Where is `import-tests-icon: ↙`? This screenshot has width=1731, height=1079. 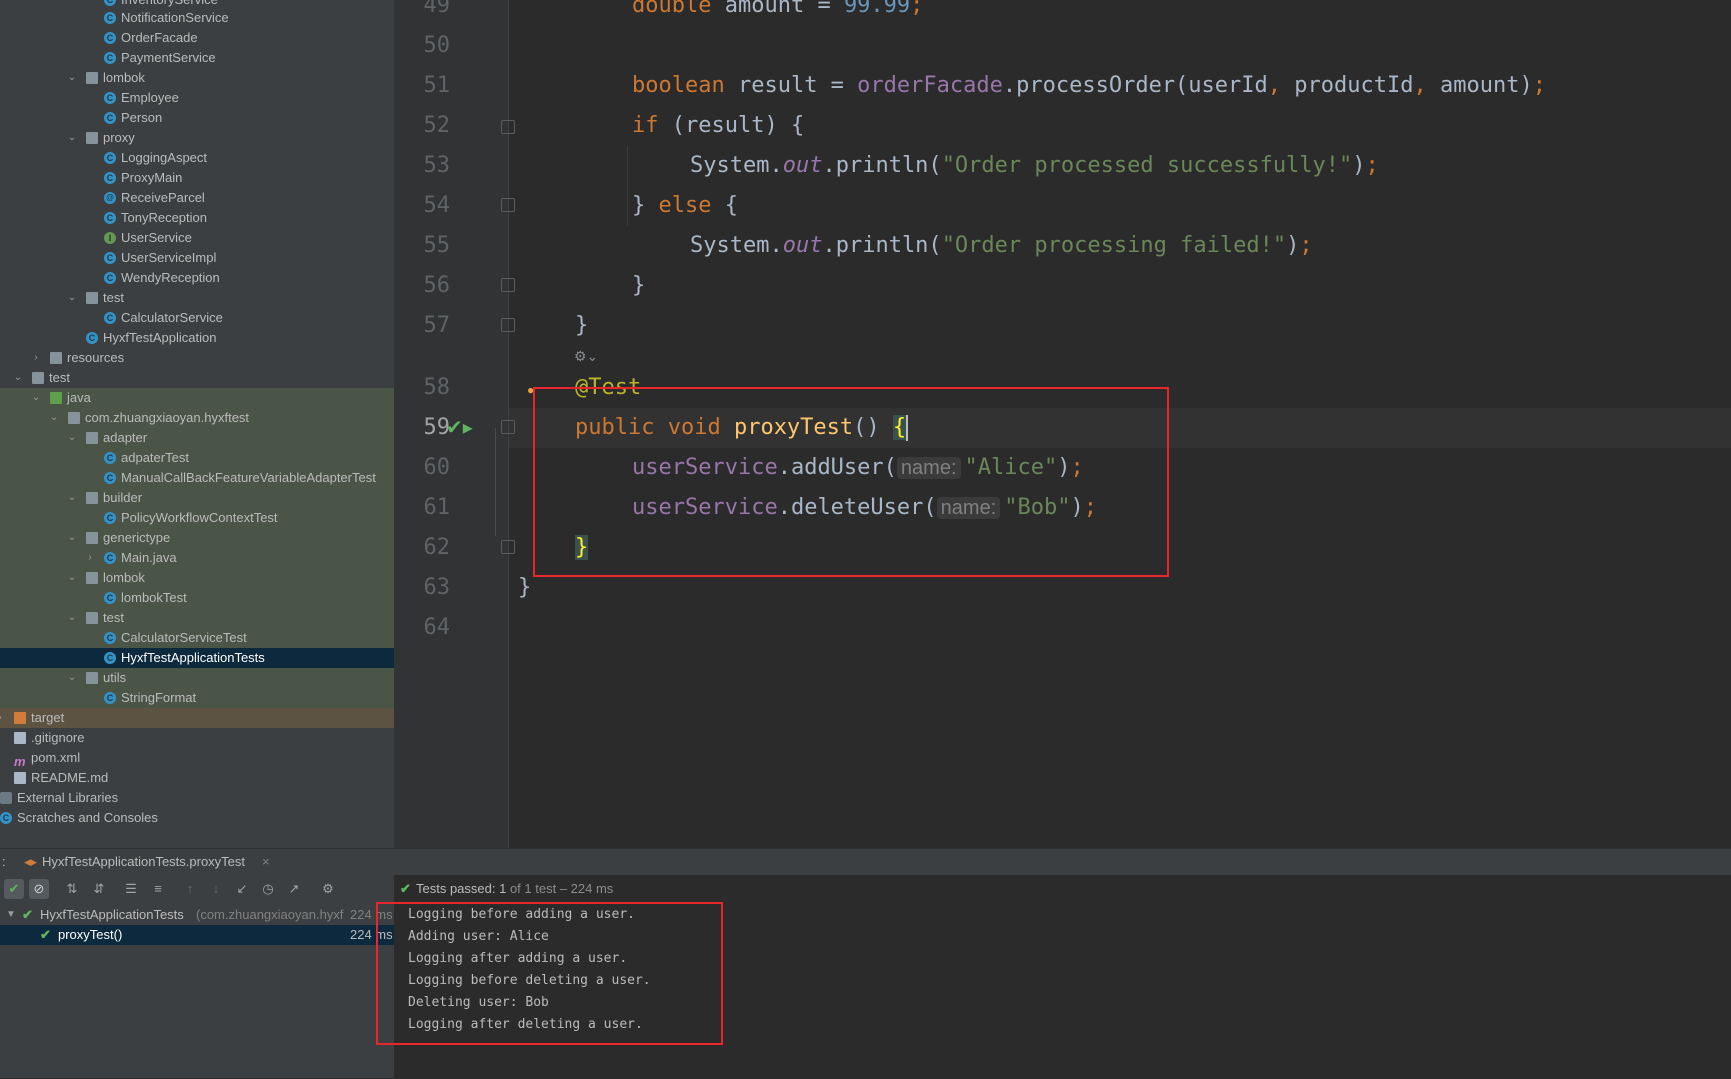
import-tests-icon: ↙ is located at coordinates (242, 889).